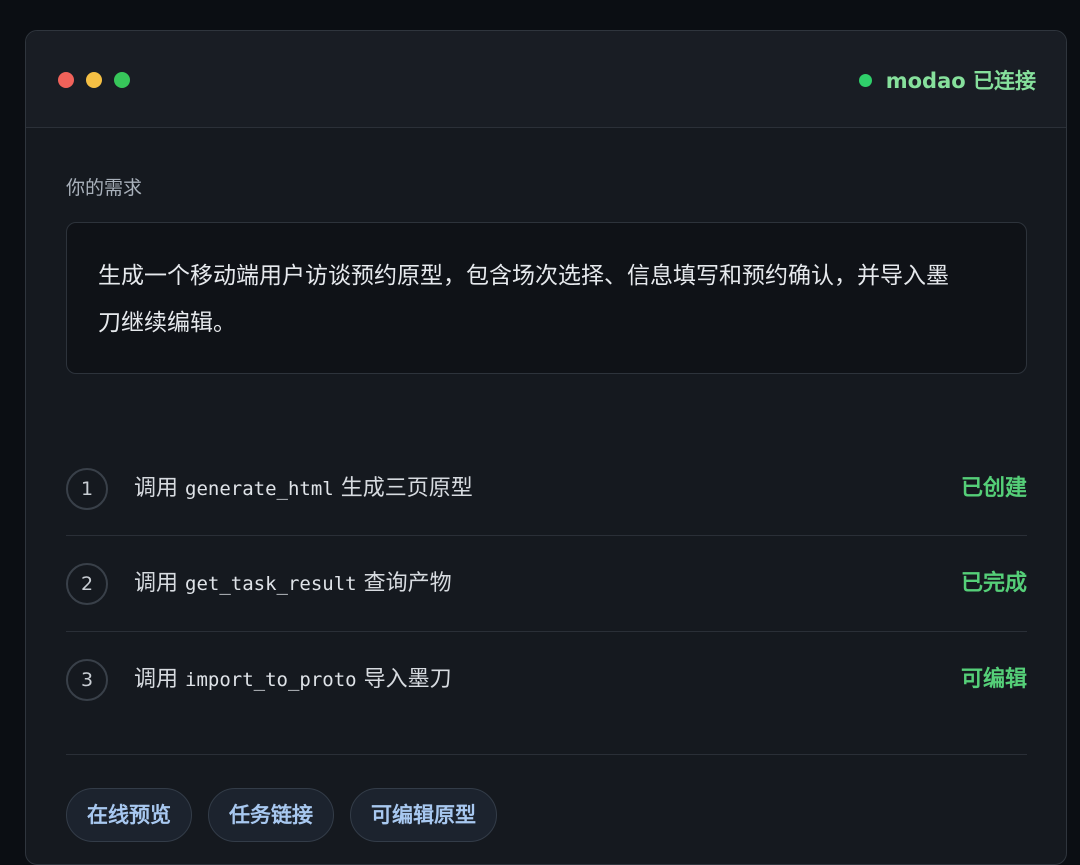  What do you see at coordinates (960, 81) in the screenshot?
I see `connection-status-text: modao 已连接` at bounding box center [960, 81].